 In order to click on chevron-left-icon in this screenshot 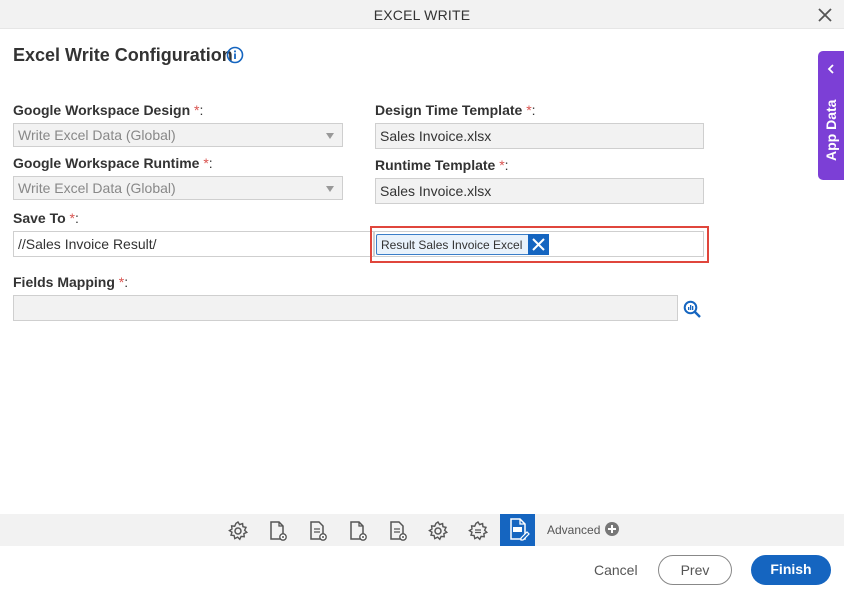, I will do `click(830, 69)`.